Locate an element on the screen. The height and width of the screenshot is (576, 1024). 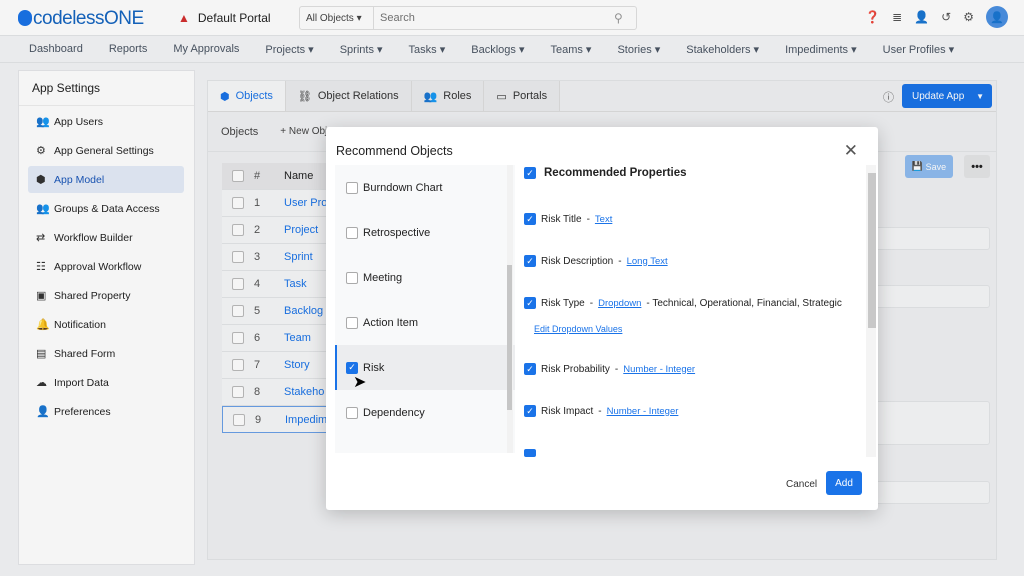
property-type-link: Long Text is located at coordinates (647, 261).